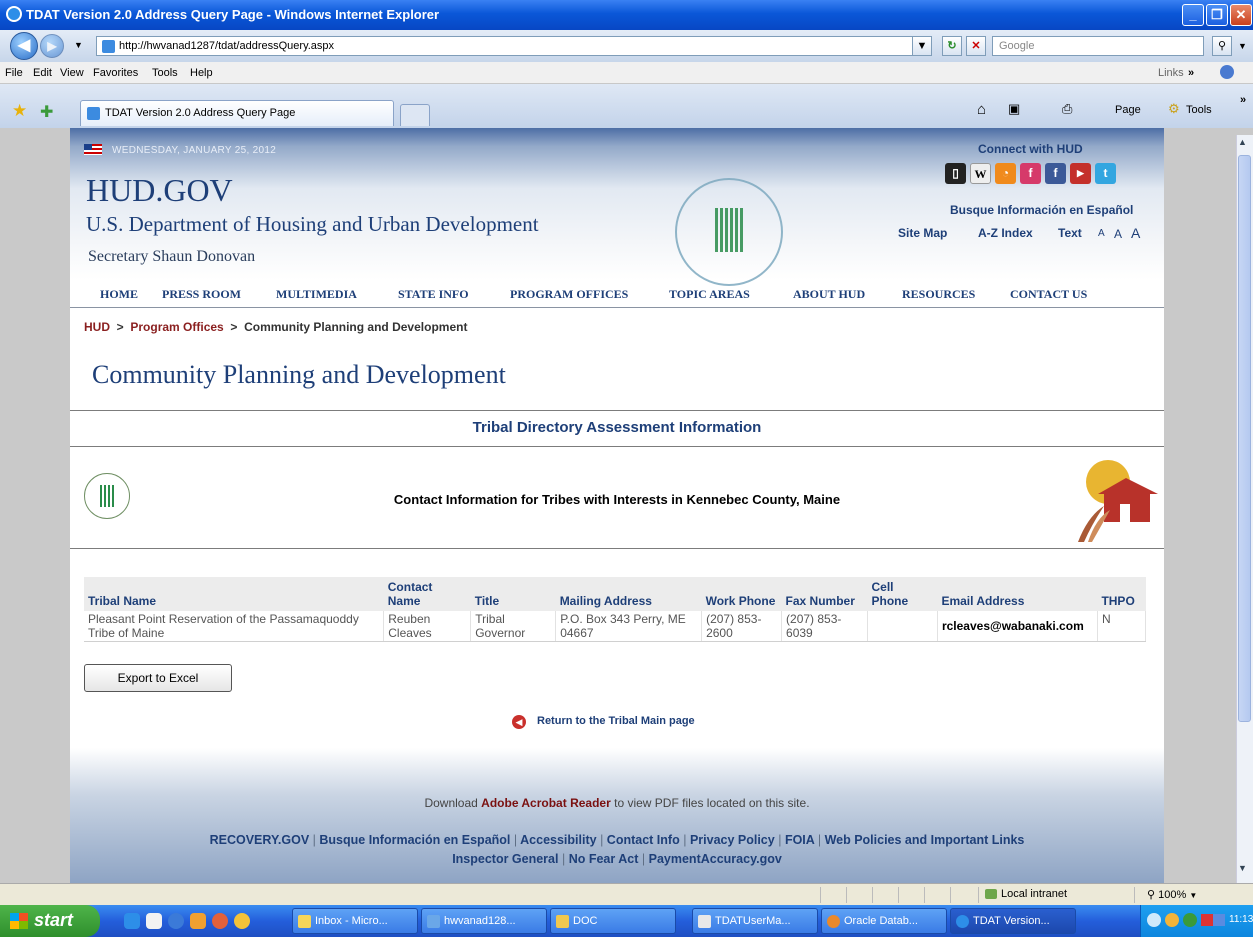  What do you see at coordinates (1222, 46) in the screenshot?
I see `search-icon: ⚲` at bounding box center [1222, 46].